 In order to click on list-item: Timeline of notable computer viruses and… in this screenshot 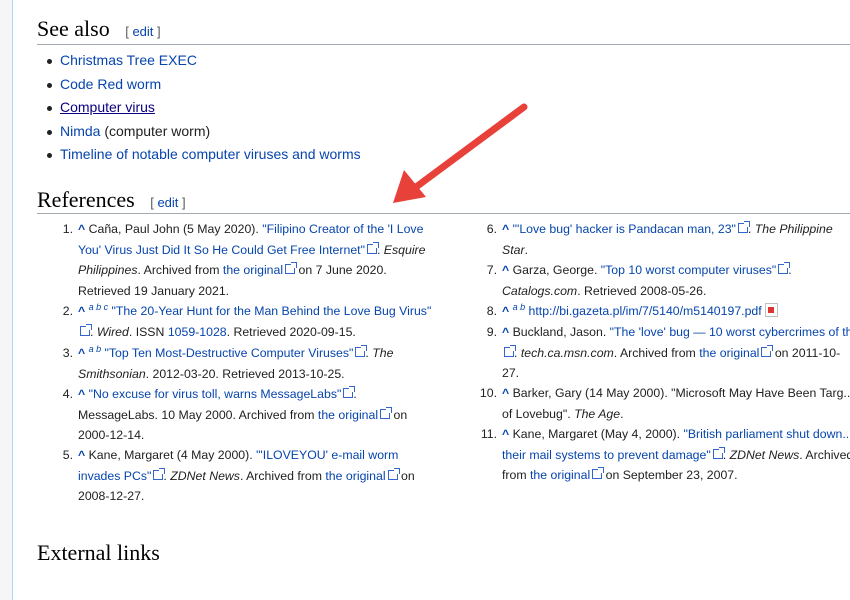, I will do `click(204, 155)`.